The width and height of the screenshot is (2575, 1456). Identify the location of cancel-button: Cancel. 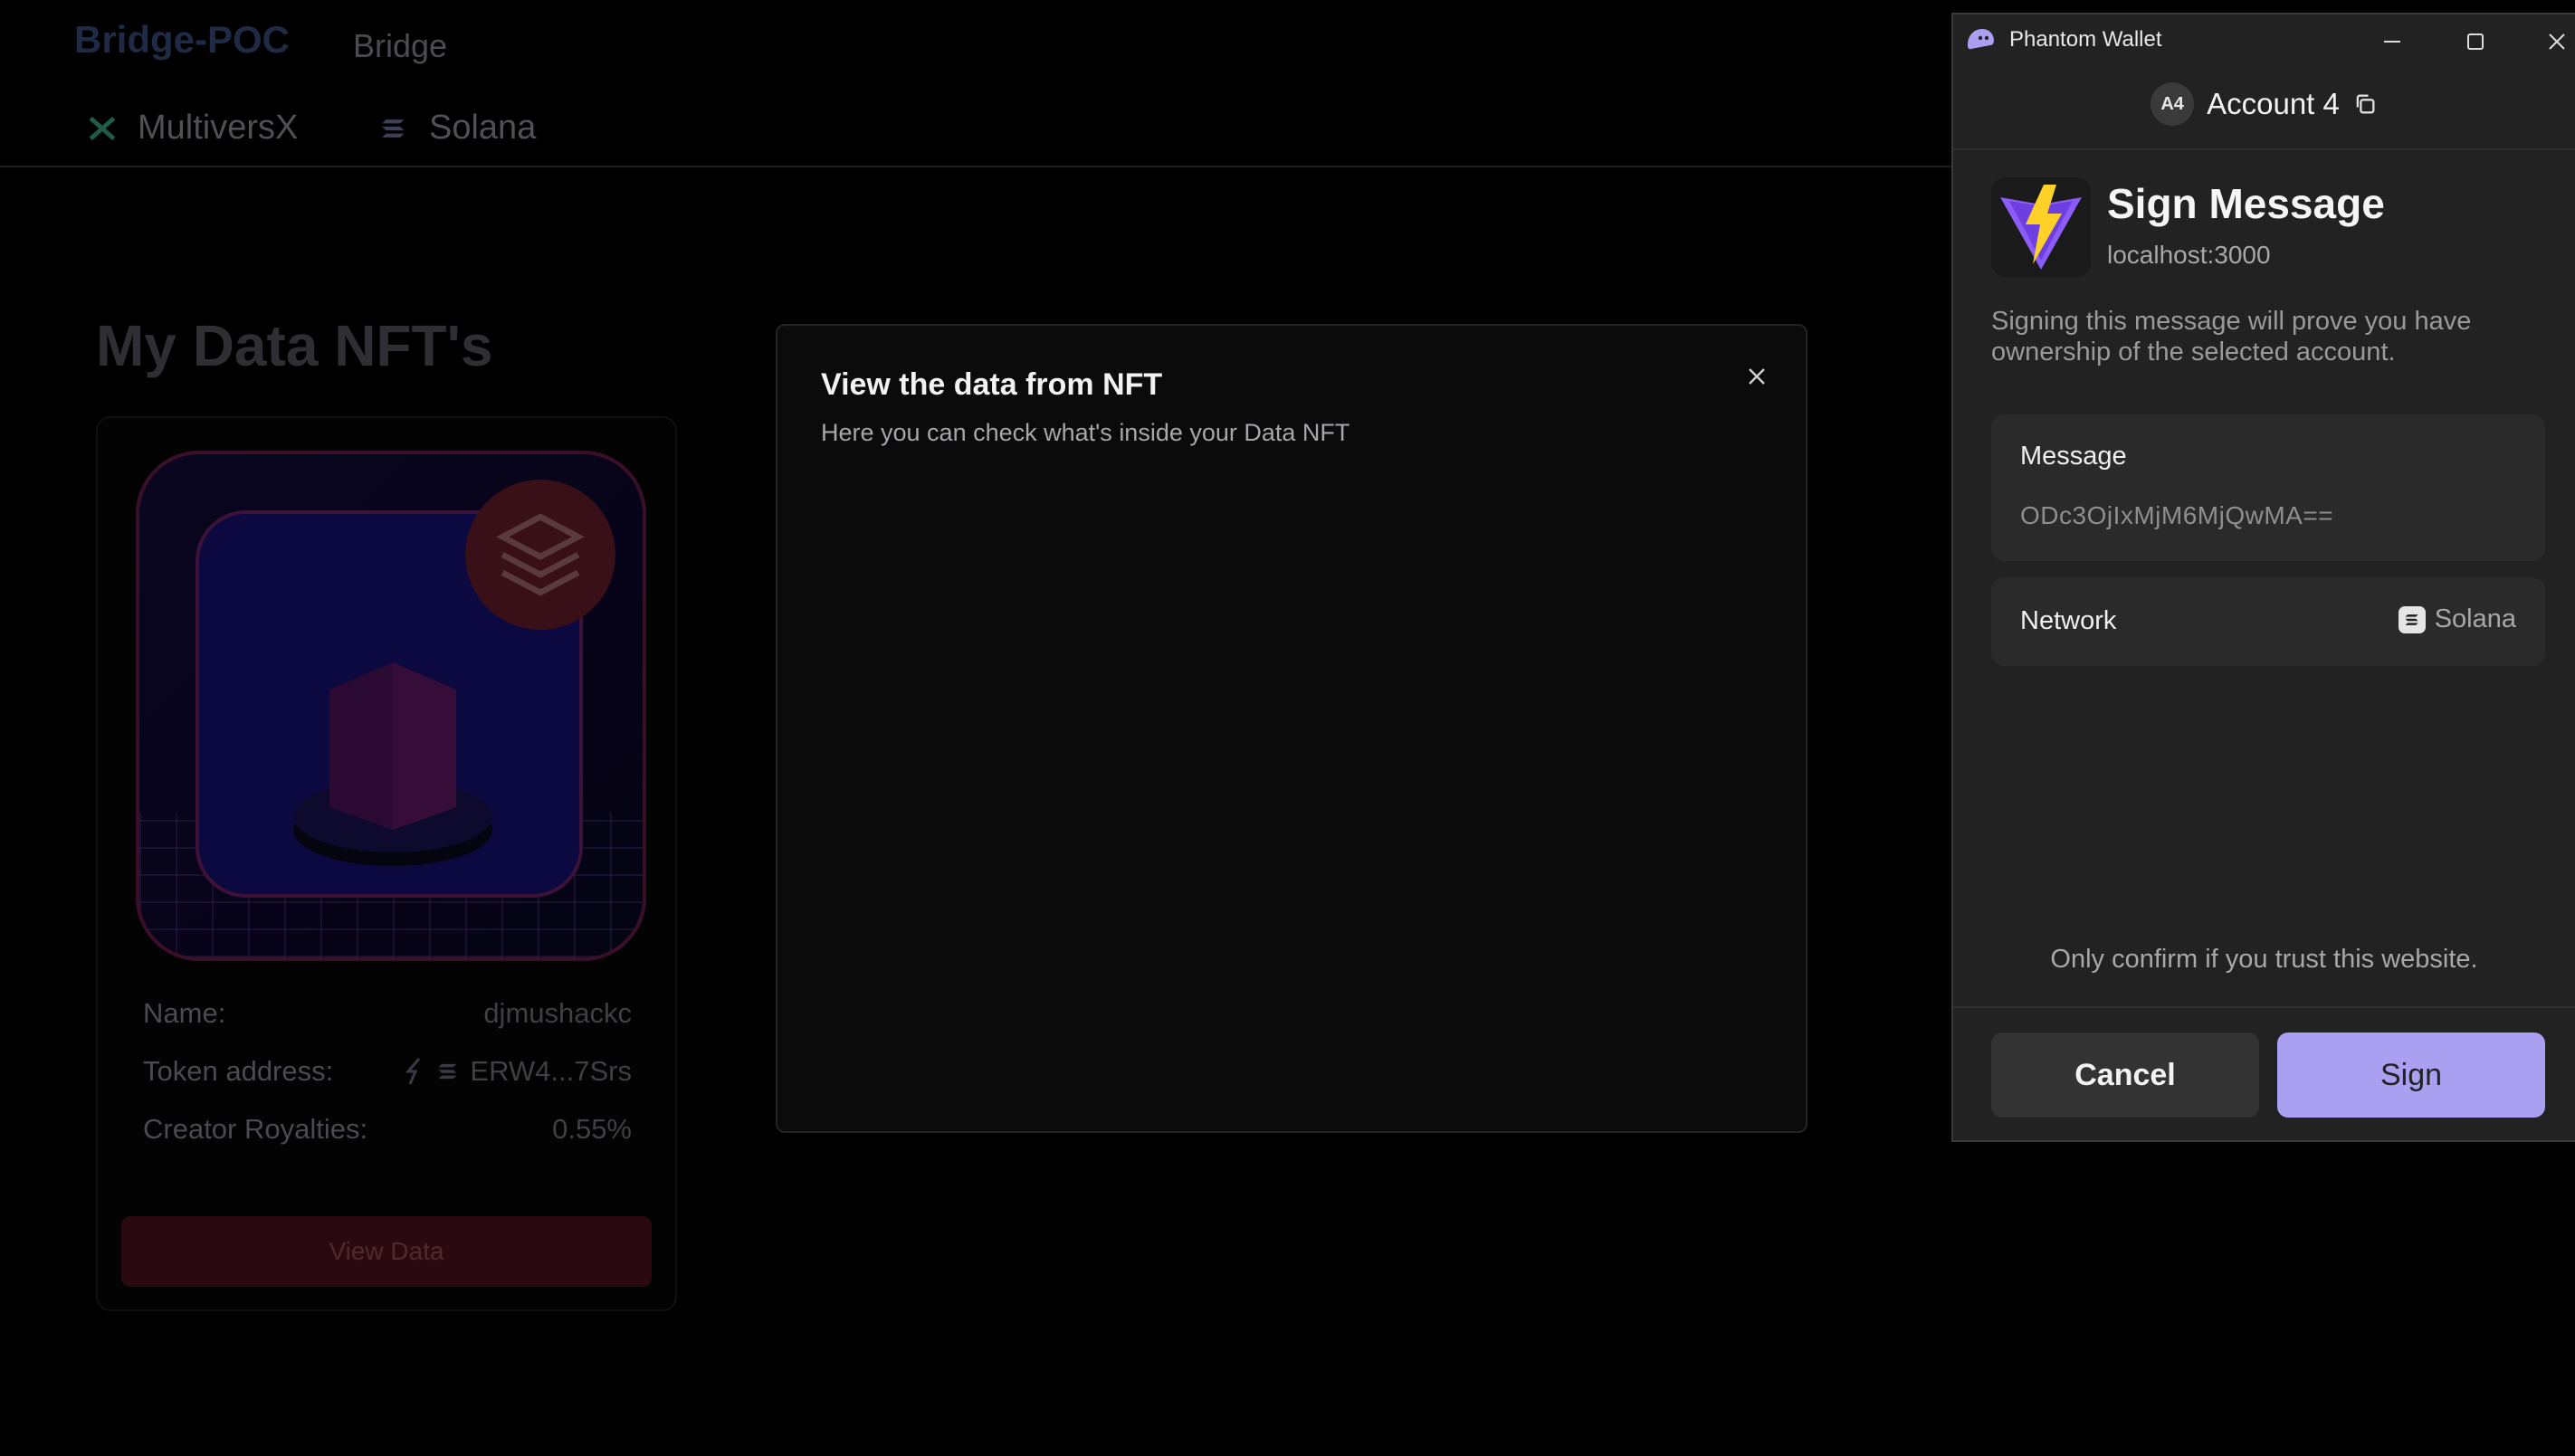
(2125, 1075).